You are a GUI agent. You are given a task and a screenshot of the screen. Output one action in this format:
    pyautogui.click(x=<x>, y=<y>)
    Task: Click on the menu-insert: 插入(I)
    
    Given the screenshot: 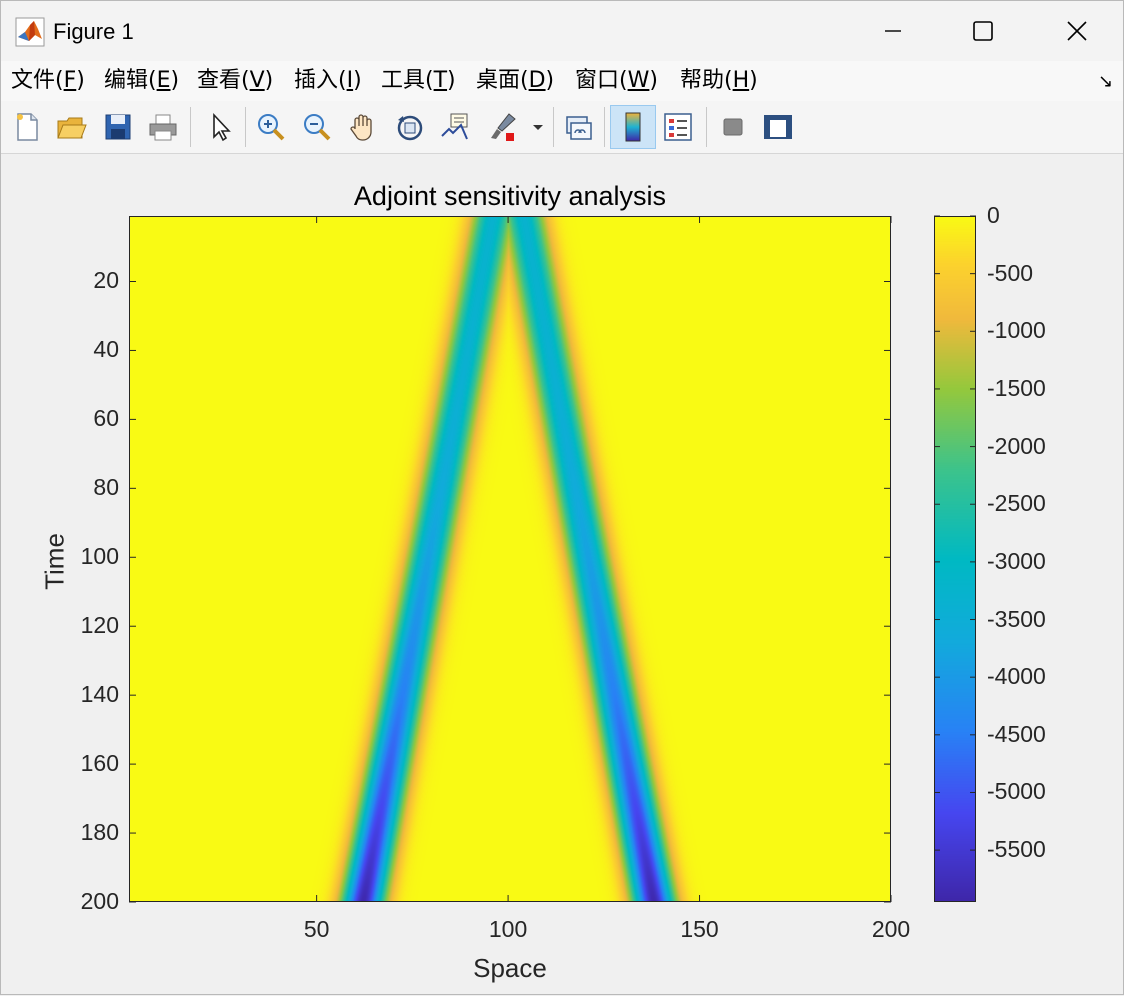 What is the action you would take?
    pyautogui.click(x=328, y=81)
    